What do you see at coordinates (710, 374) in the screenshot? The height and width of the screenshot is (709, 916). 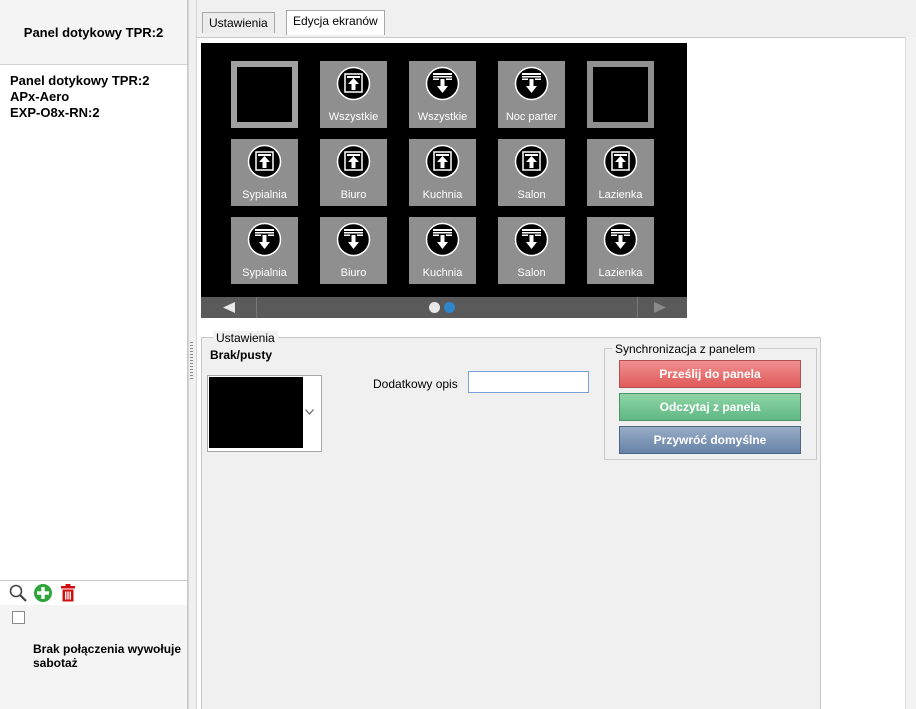 I see `send-to-panel-button: Prześlij do panela` at bounding box center [710, 374].